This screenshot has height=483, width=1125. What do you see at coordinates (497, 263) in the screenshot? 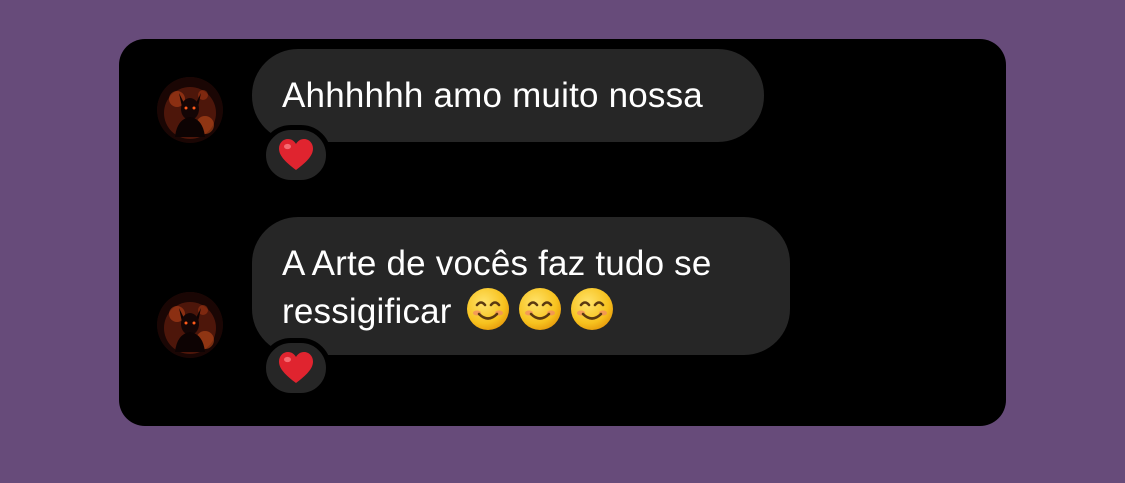
I see `message-text-line-1: A Arte de vocês faz tudo se` at bounding box center [497, 263].